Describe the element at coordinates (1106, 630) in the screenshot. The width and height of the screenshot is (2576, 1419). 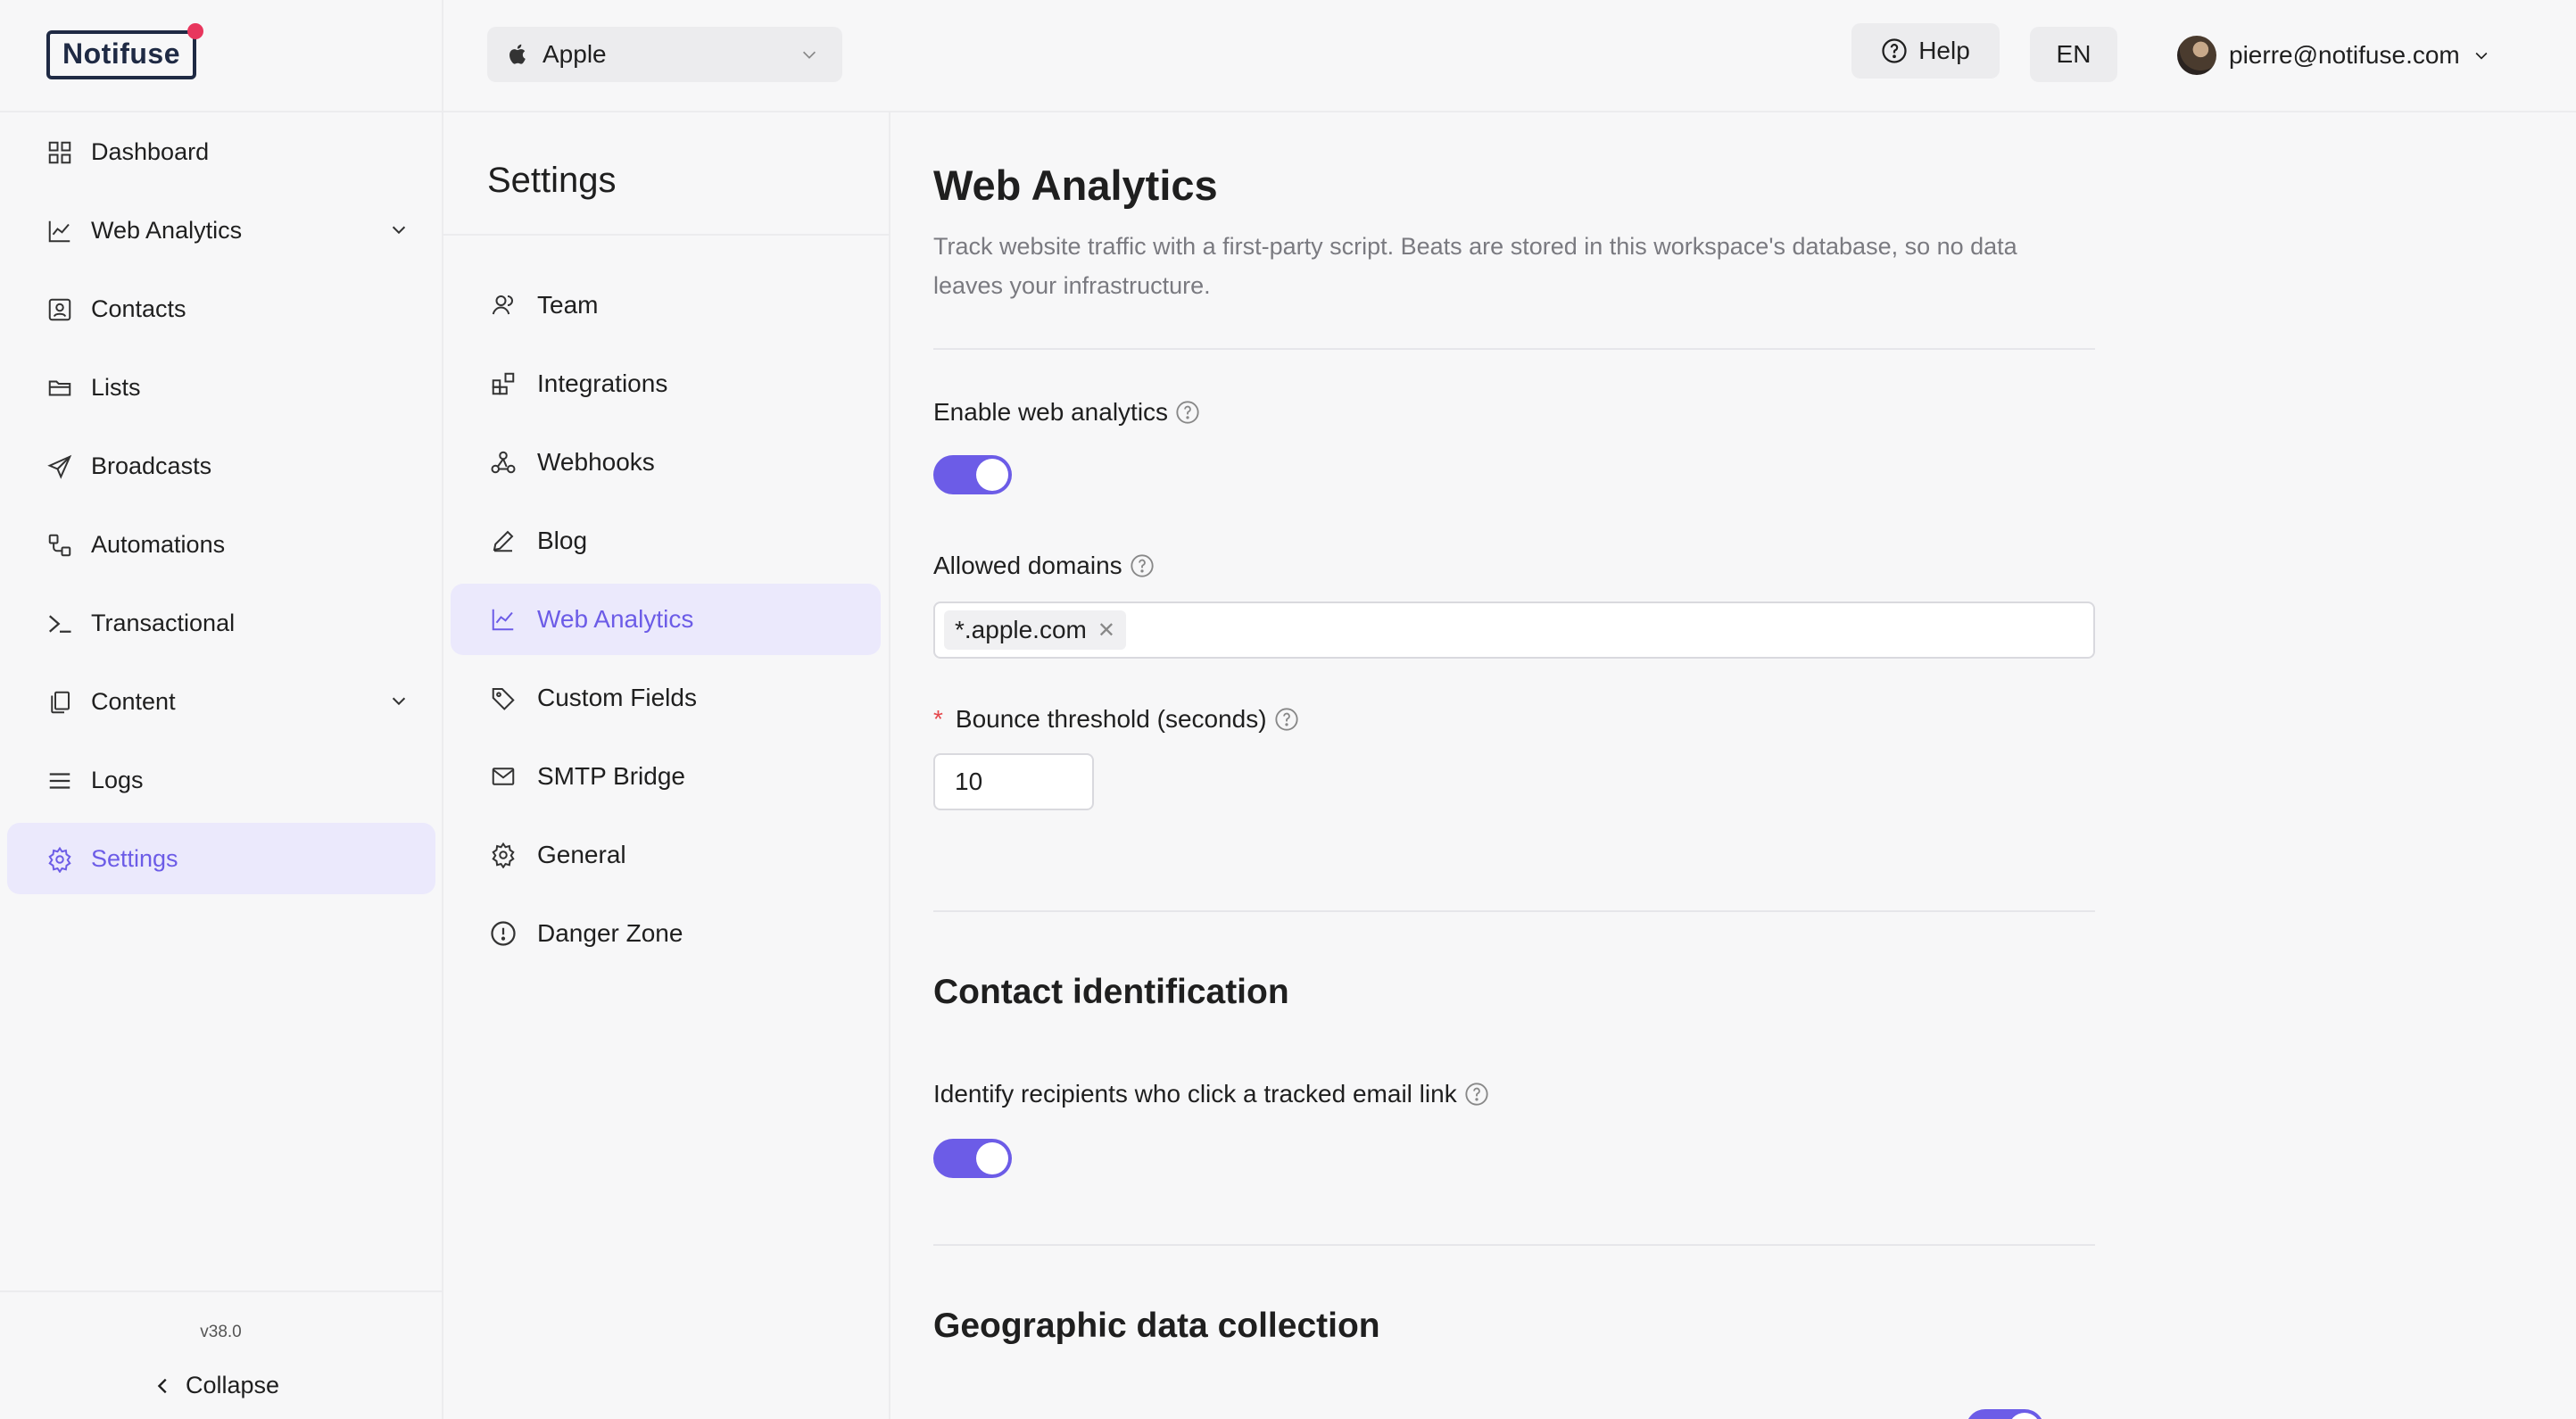
I see `close-icon: ✕` at that location.